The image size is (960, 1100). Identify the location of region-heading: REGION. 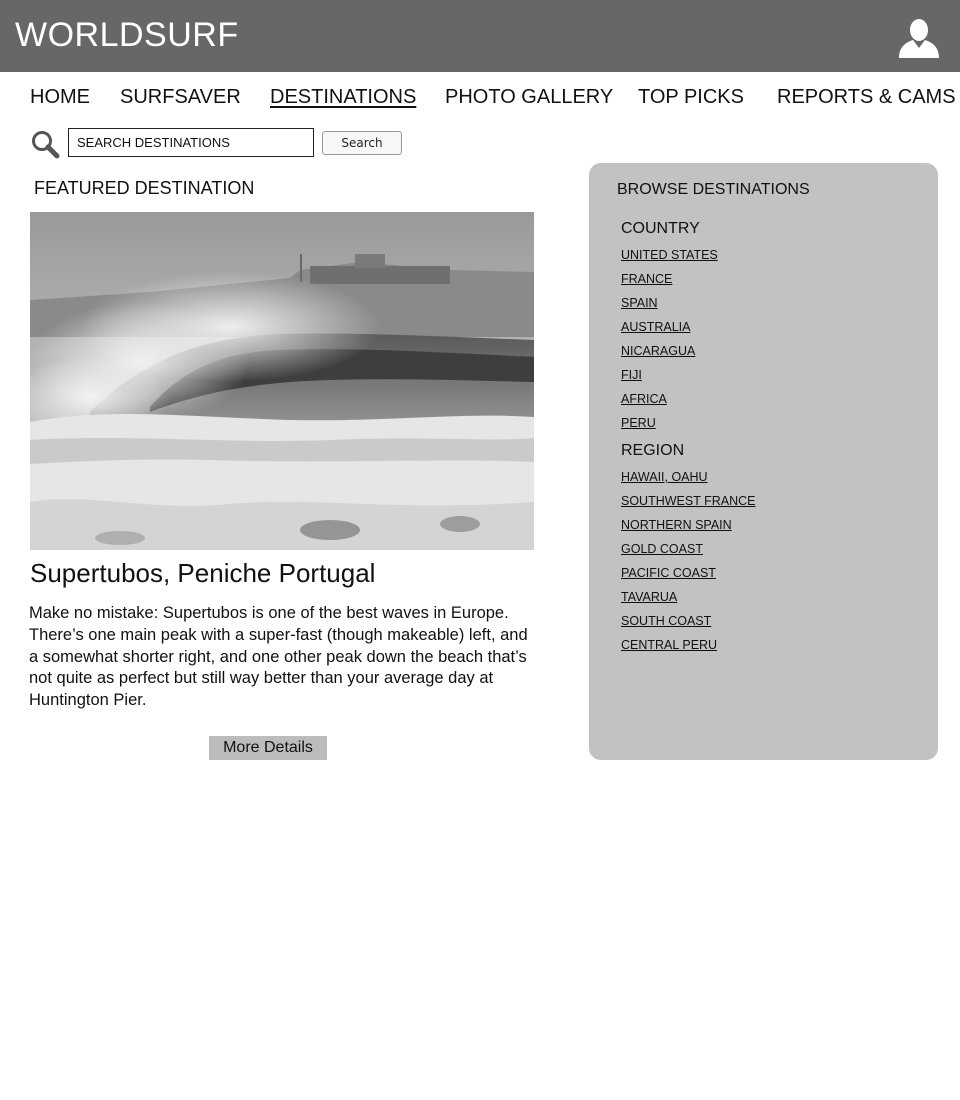
(653, 450).